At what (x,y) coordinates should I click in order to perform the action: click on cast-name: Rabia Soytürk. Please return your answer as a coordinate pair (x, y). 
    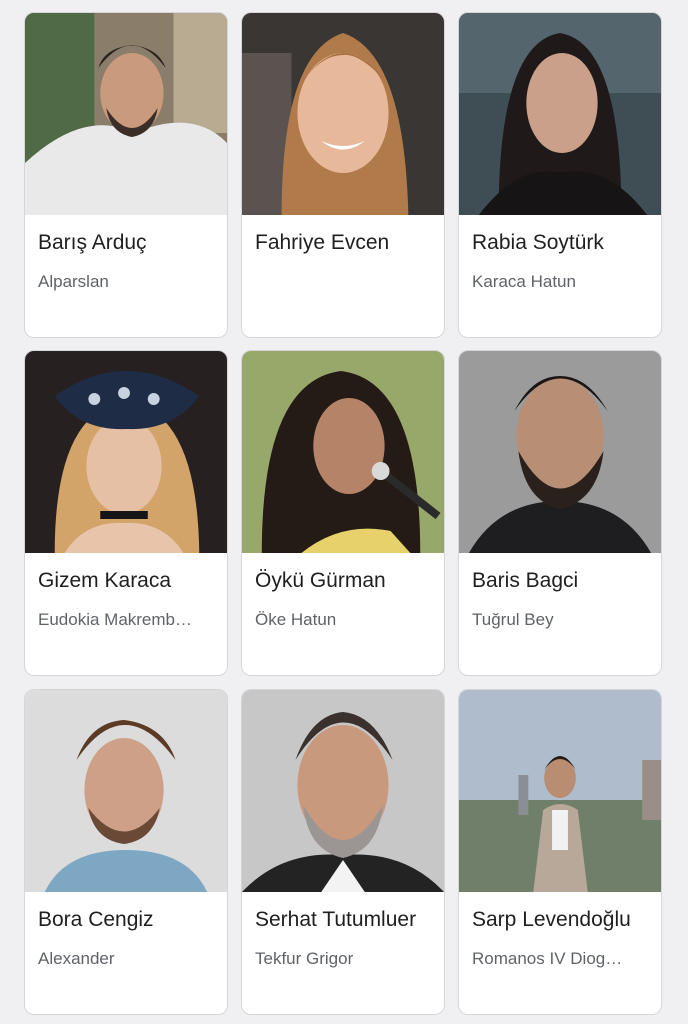
    Looking at the image, I should click on (538, 242).